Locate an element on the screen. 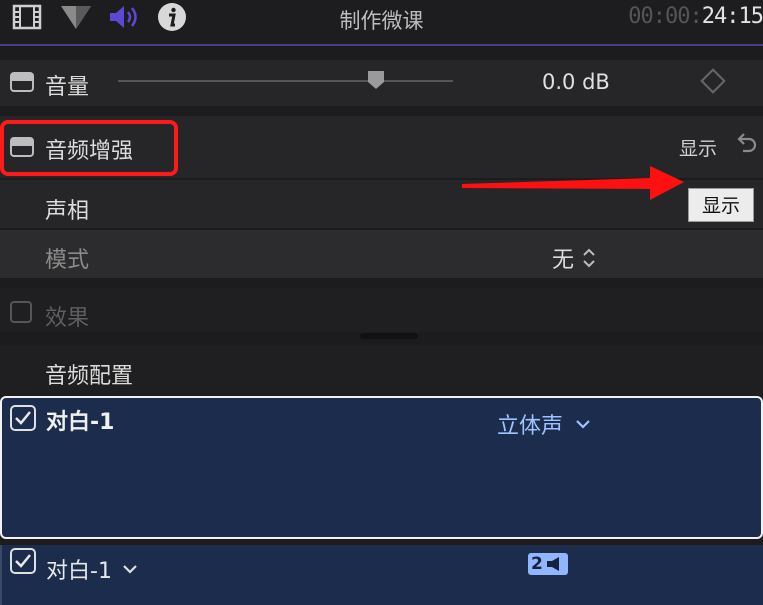 The height and width of the screenshot is (605, 763). effects-row is located at coordinates (381, 310).